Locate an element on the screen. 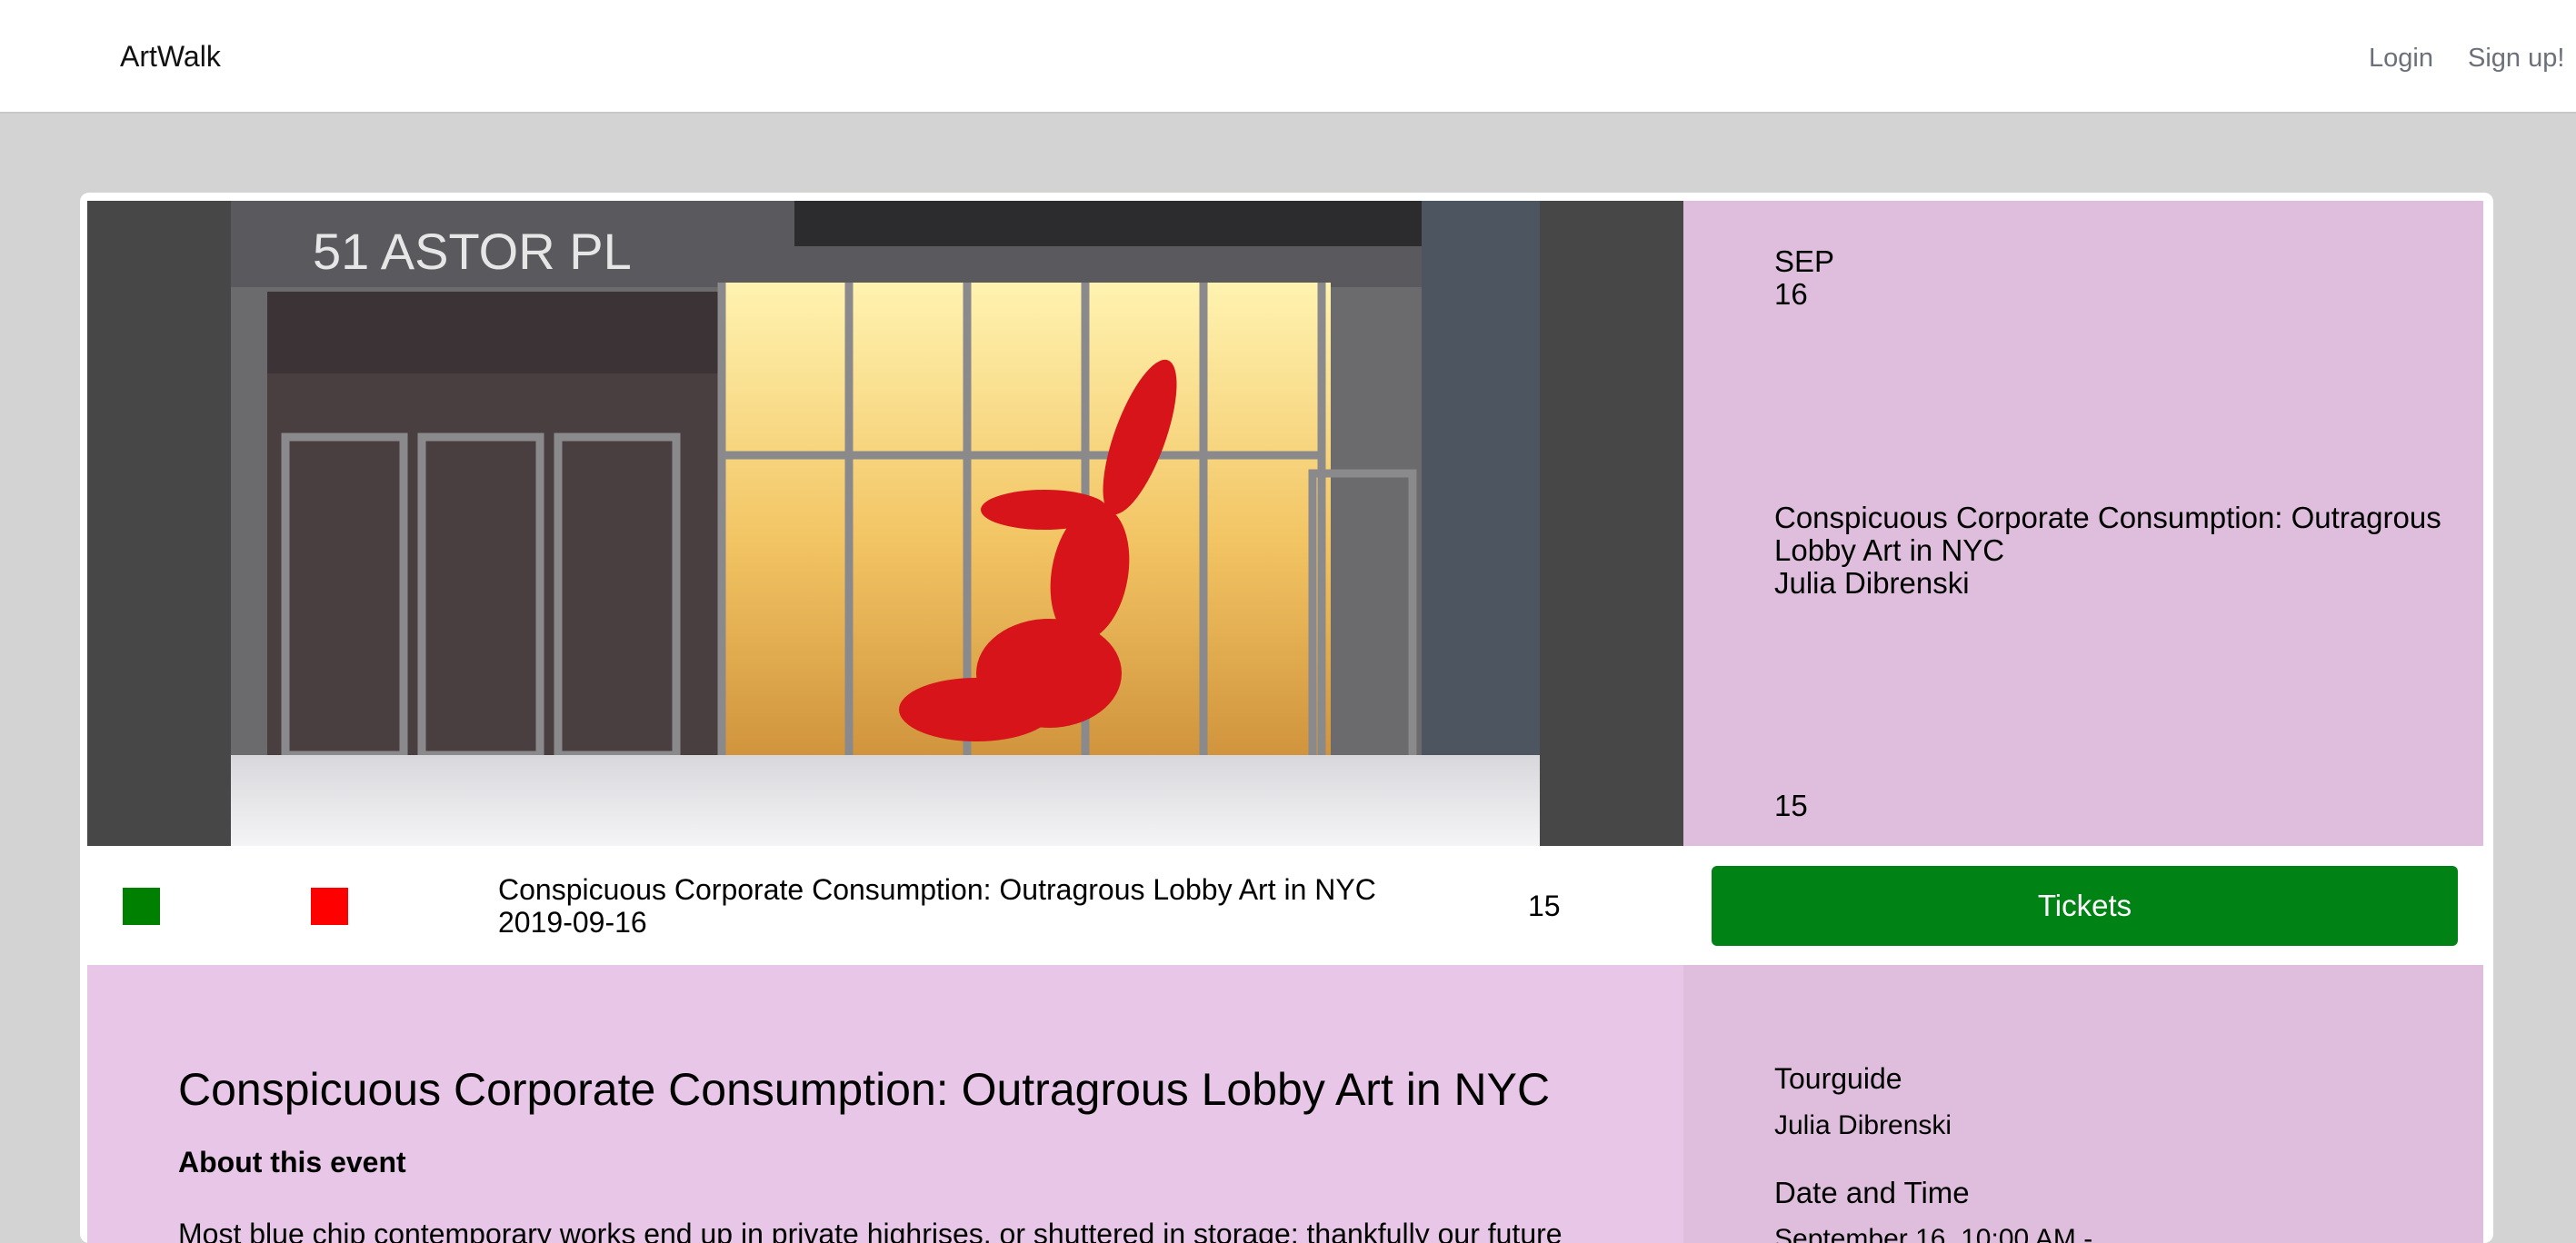  building-sign-text: 51 ASTOR PL is located at coordinates (472, 251).